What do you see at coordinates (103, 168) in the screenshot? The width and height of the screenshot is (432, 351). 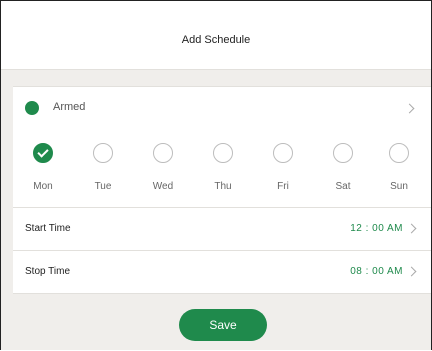 I see `day-tue: Tue` at bounding box center [103, 168].